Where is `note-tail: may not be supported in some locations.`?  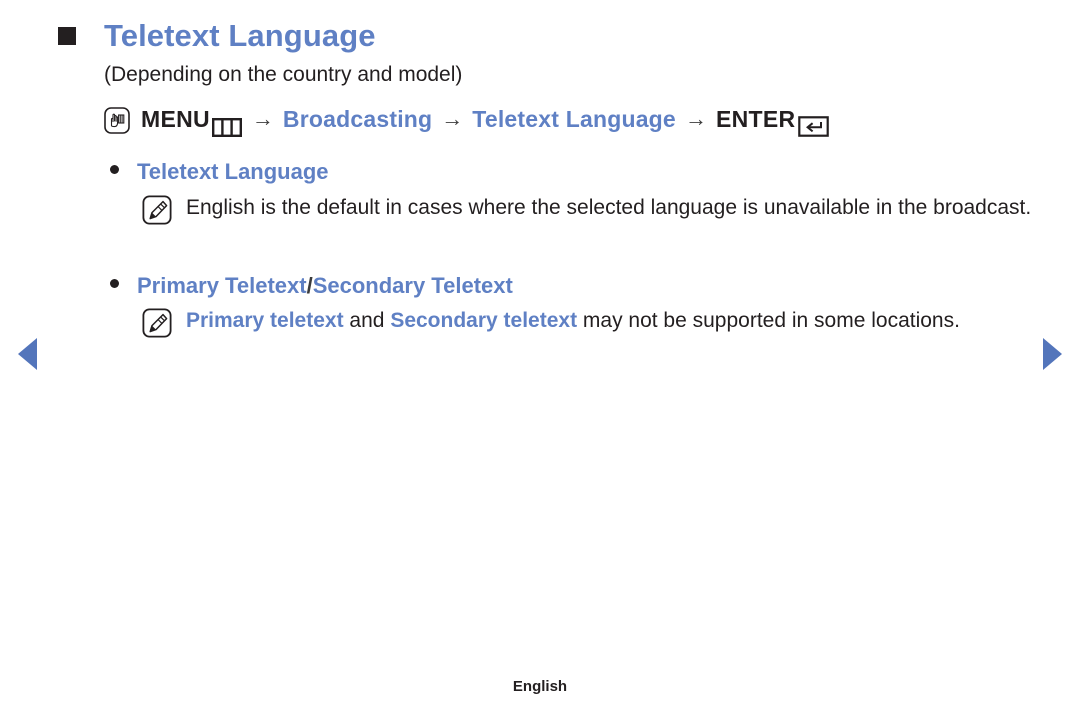 note-tail: may not be supported in some locations. is located at coordinates (768, 320).